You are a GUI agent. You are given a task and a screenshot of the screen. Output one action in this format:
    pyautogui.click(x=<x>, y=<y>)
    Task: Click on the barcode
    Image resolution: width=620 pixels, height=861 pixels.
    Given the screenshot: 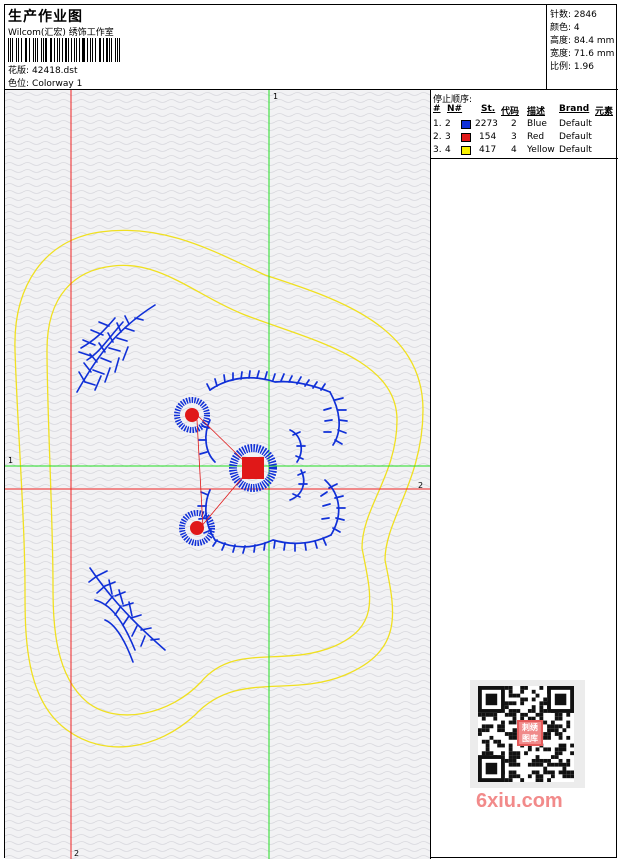 What is the action you would take?
    pyautogui.click(x=65, y=50)
    